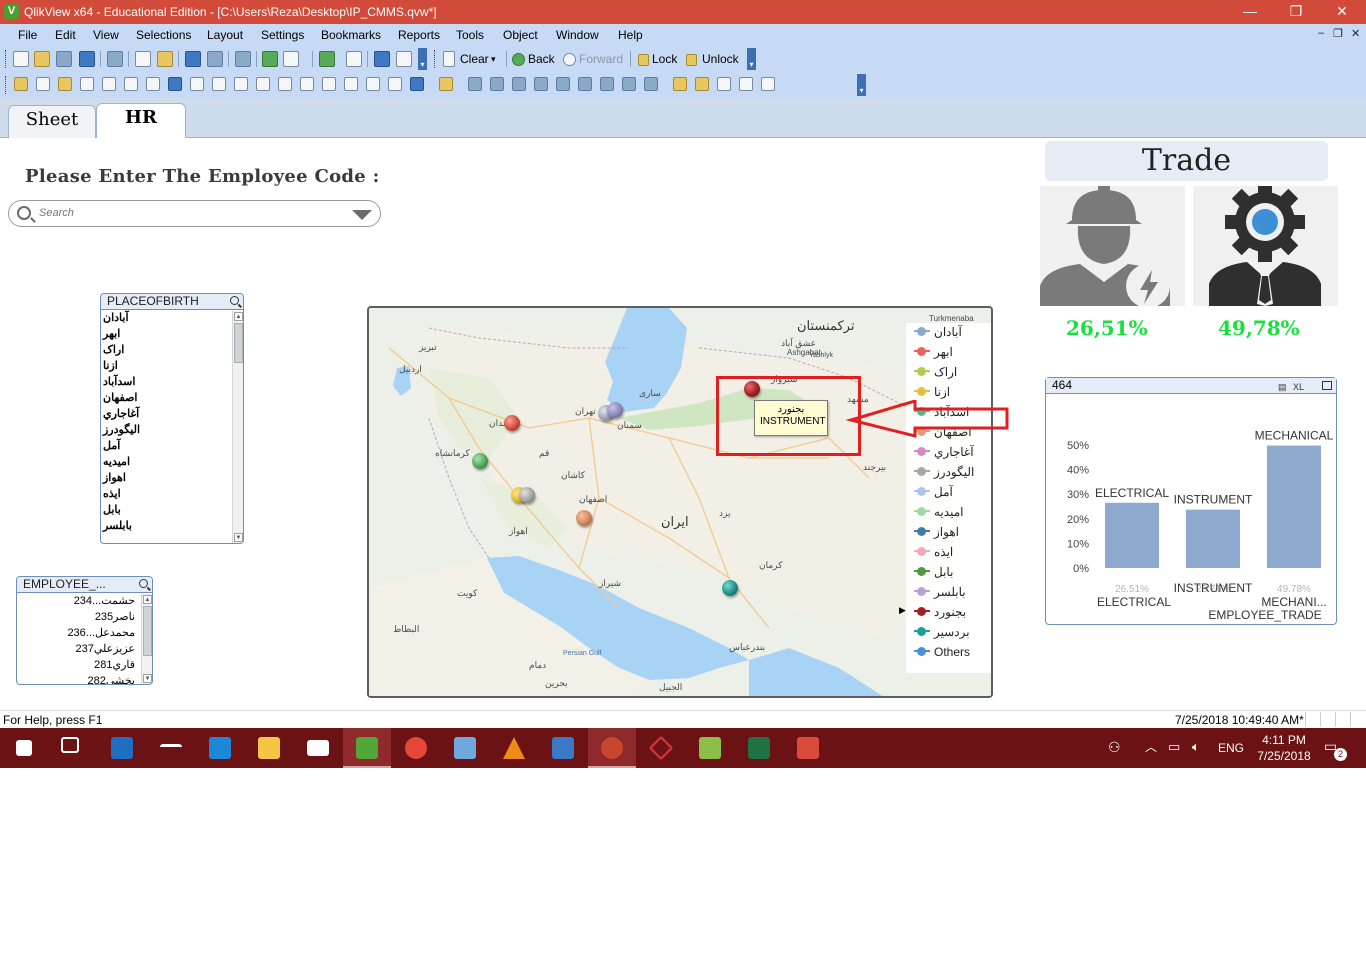  I want to click on list-item: ابهر, so click(166, 334).